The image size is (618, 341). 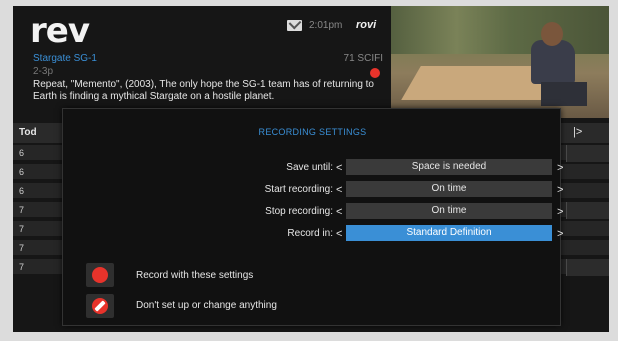 I want to click on video-scene-person-leg, so click(x=564, y=94).